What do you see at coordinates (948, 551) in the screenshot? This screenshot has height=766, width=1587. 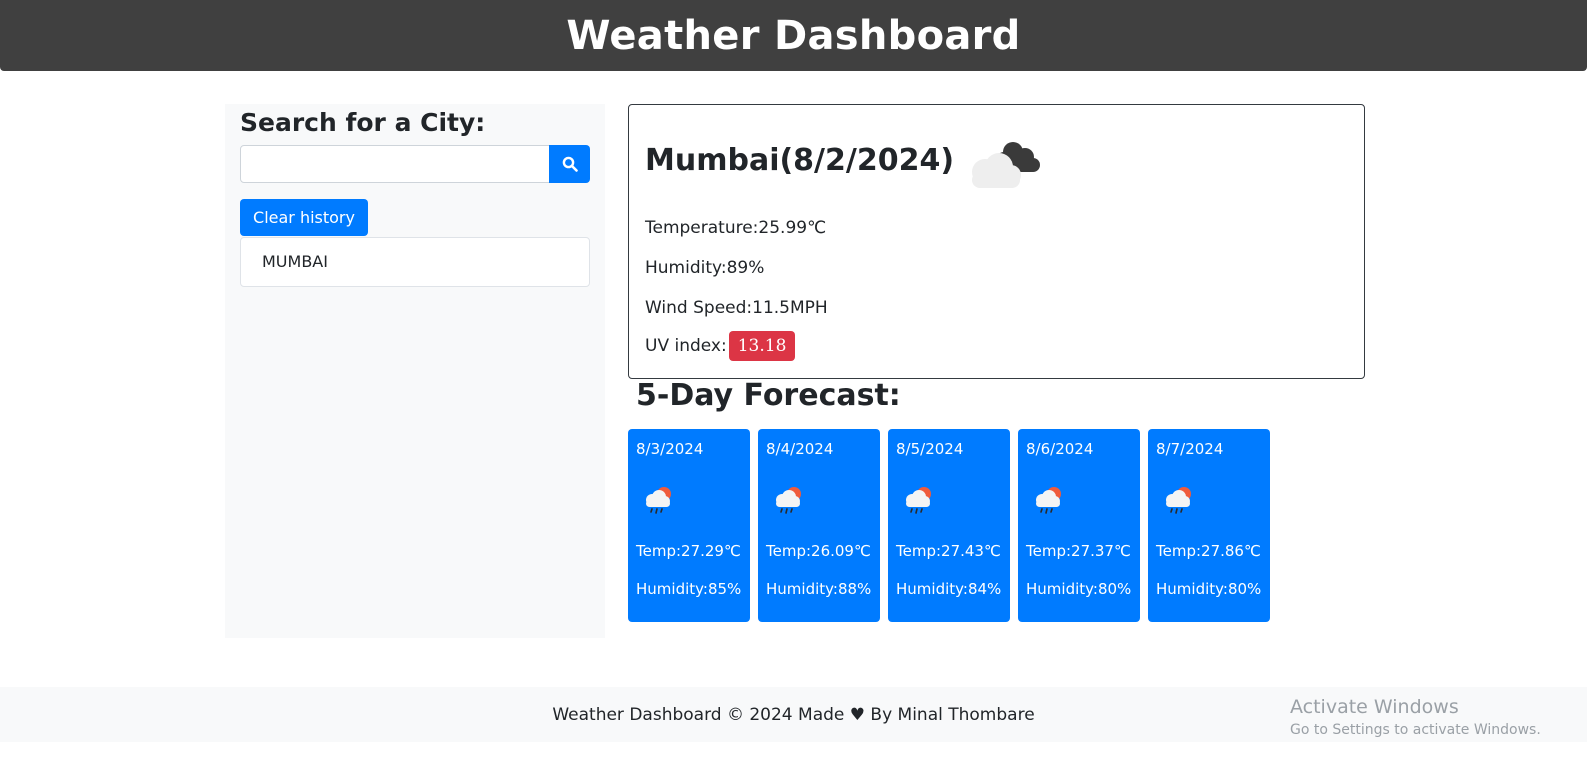 I see `forecast-temp: Temp:27.43℃` at bounding box center [948, 551].